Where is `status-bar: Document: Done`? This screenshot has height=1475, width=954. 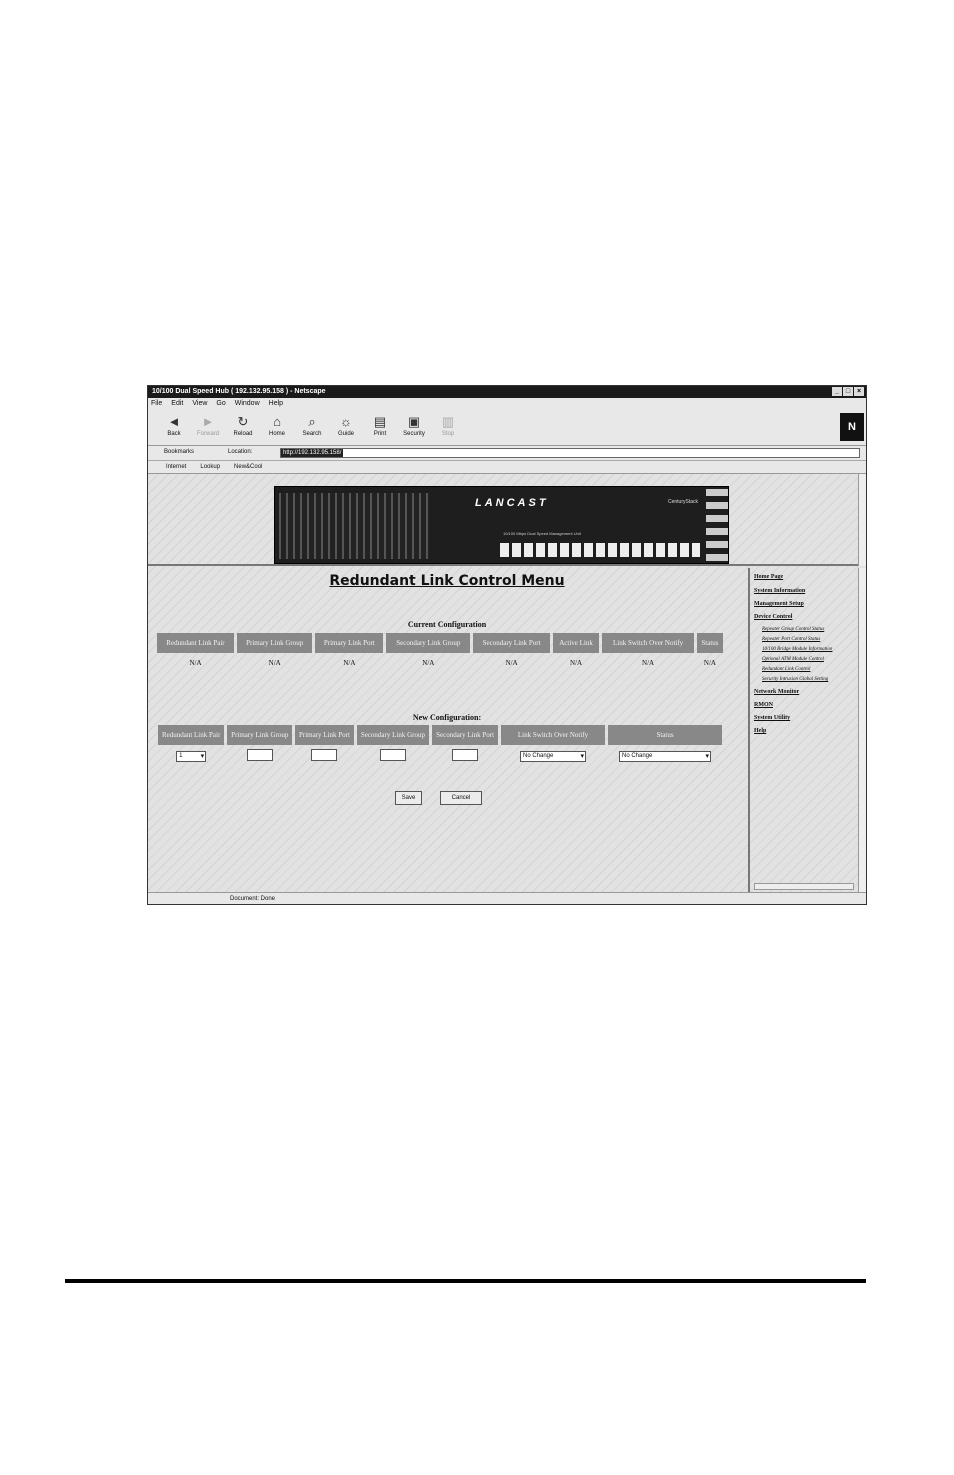 status-bar: Document: Done is located at coordinates (507, 898).